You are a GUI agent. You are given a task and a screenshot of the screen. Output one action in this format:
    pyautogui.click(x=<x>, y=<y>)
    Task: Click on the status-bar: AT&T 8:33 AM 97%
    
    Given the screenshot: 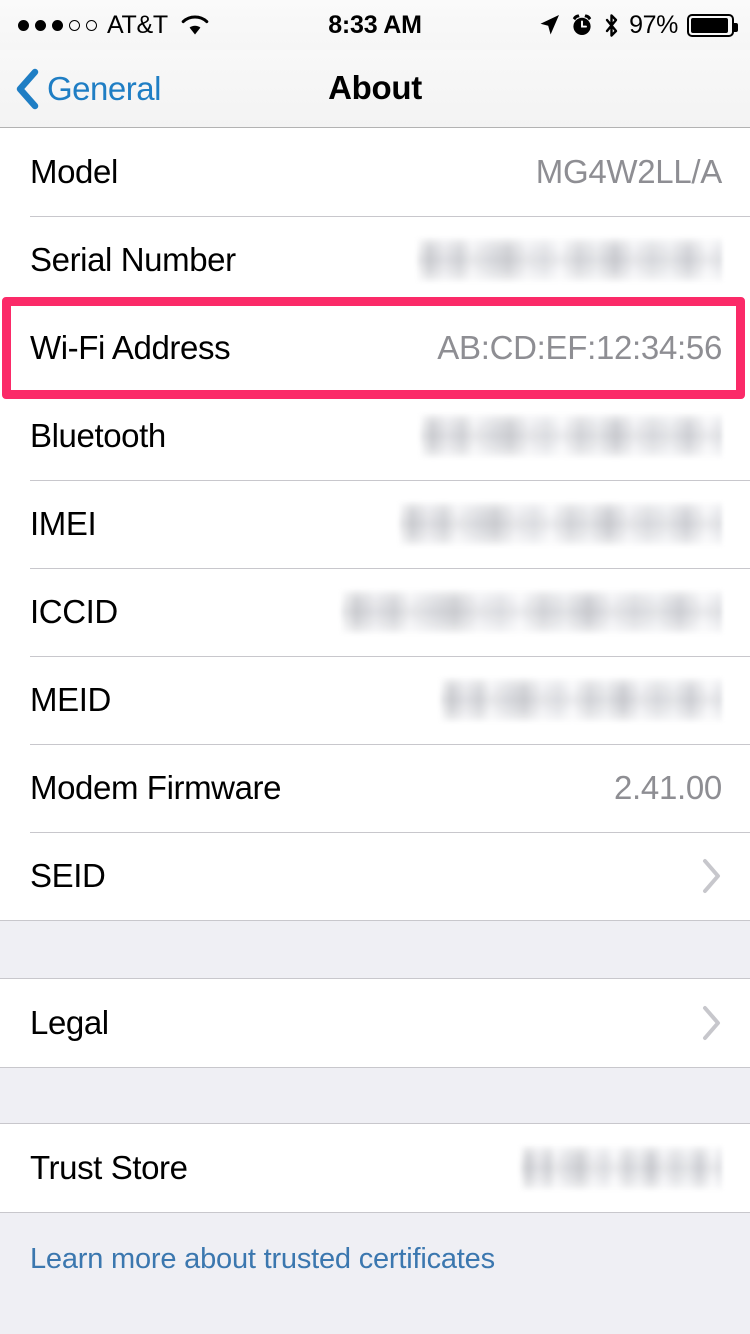 What is the action you would take?
    pyautogui.click(x=375, y=25)
    